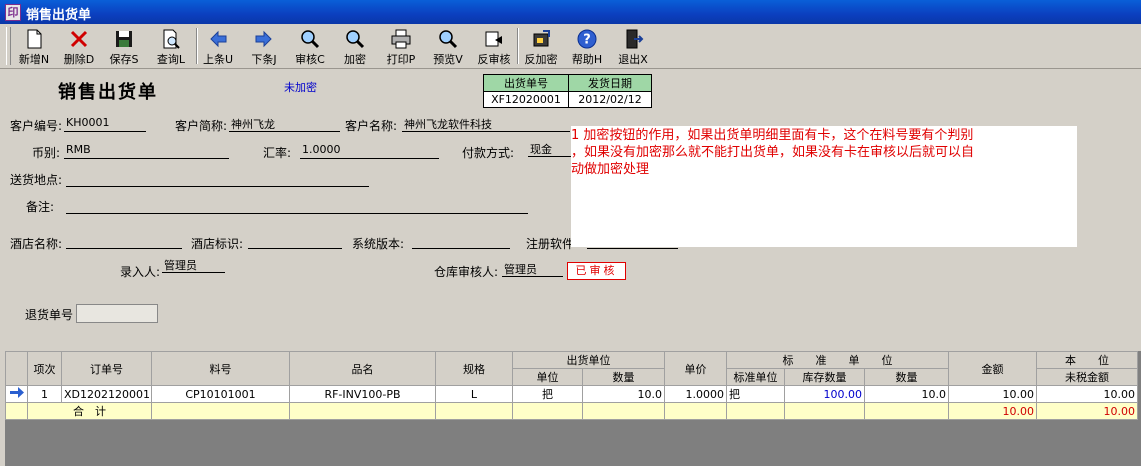 The height and width of the screenshot is (466, 1141). What do you see at coordinates (448, 46) in the screenshot?
I see `preview-button: 预览V` at bounding box center [448, 46].